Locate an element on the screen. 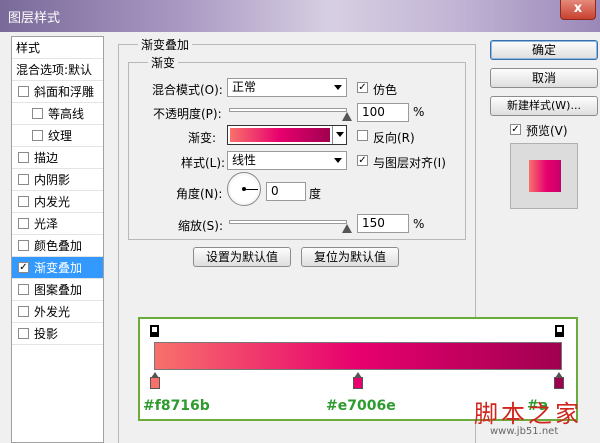  reset-to-default-button: 复位为默认值 is located at coordinates (350, 257).